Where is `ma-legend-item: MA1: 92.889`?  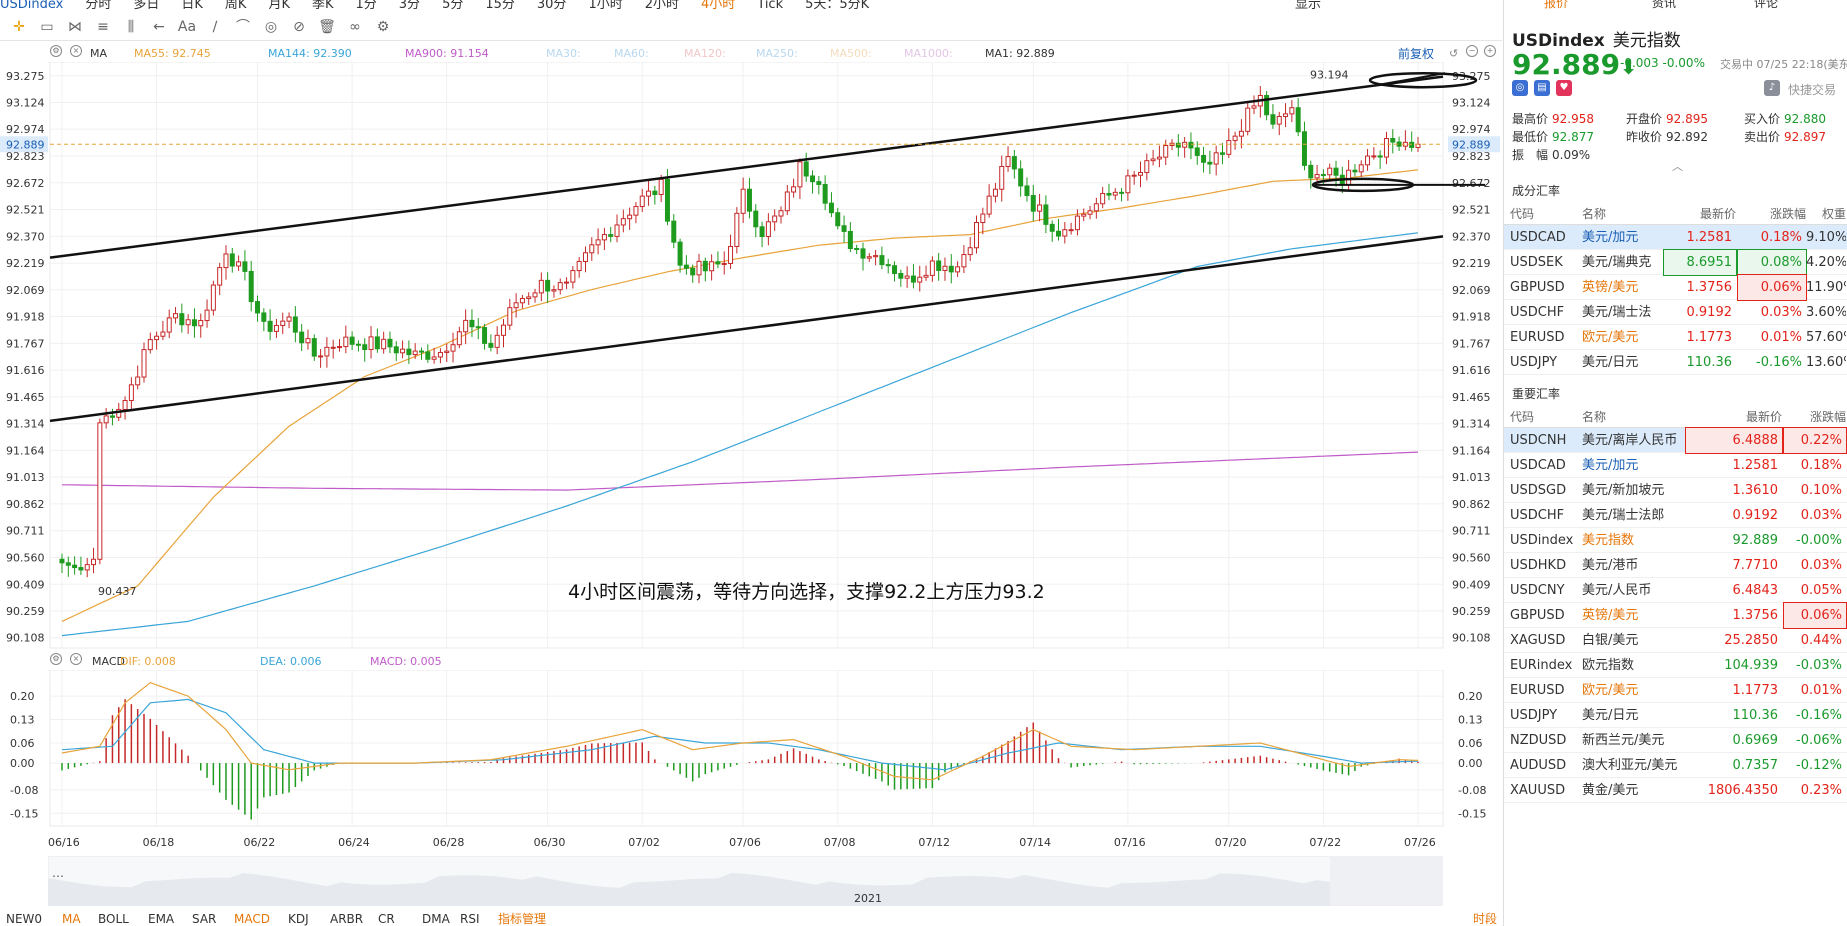 ma-legend-item: MA1: 92.889 is located at coordinates (1020, 54).